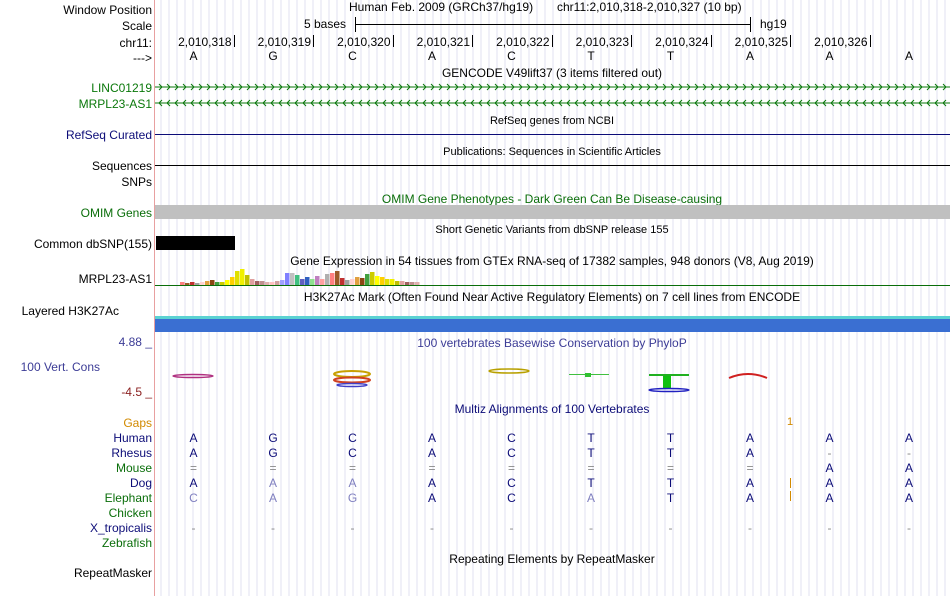 Image resolution: width=950 pixels, height=596 pixels. I want to click on label-chrom: chr11:, so click(136, 43).